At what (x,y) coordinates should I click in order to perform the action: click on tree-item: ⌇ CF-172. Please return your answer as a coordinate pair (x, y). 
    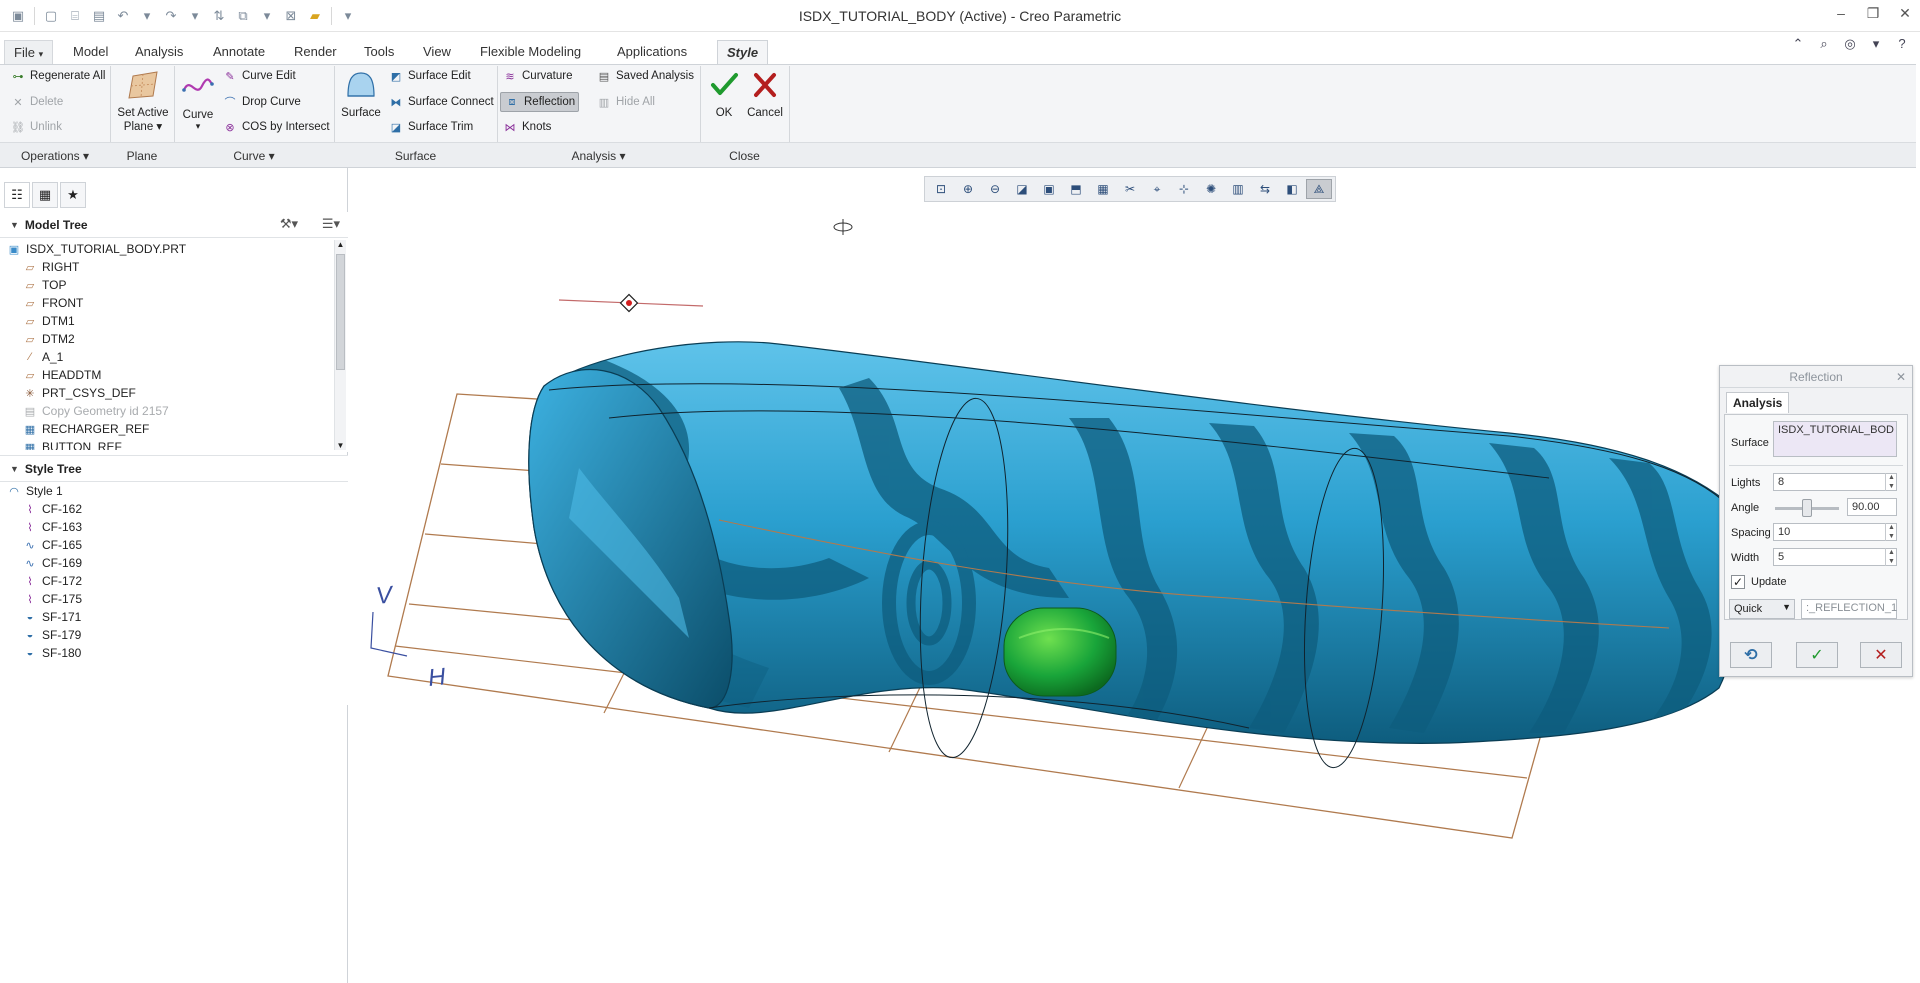
    Looking at the image, I should click on (166, 581).